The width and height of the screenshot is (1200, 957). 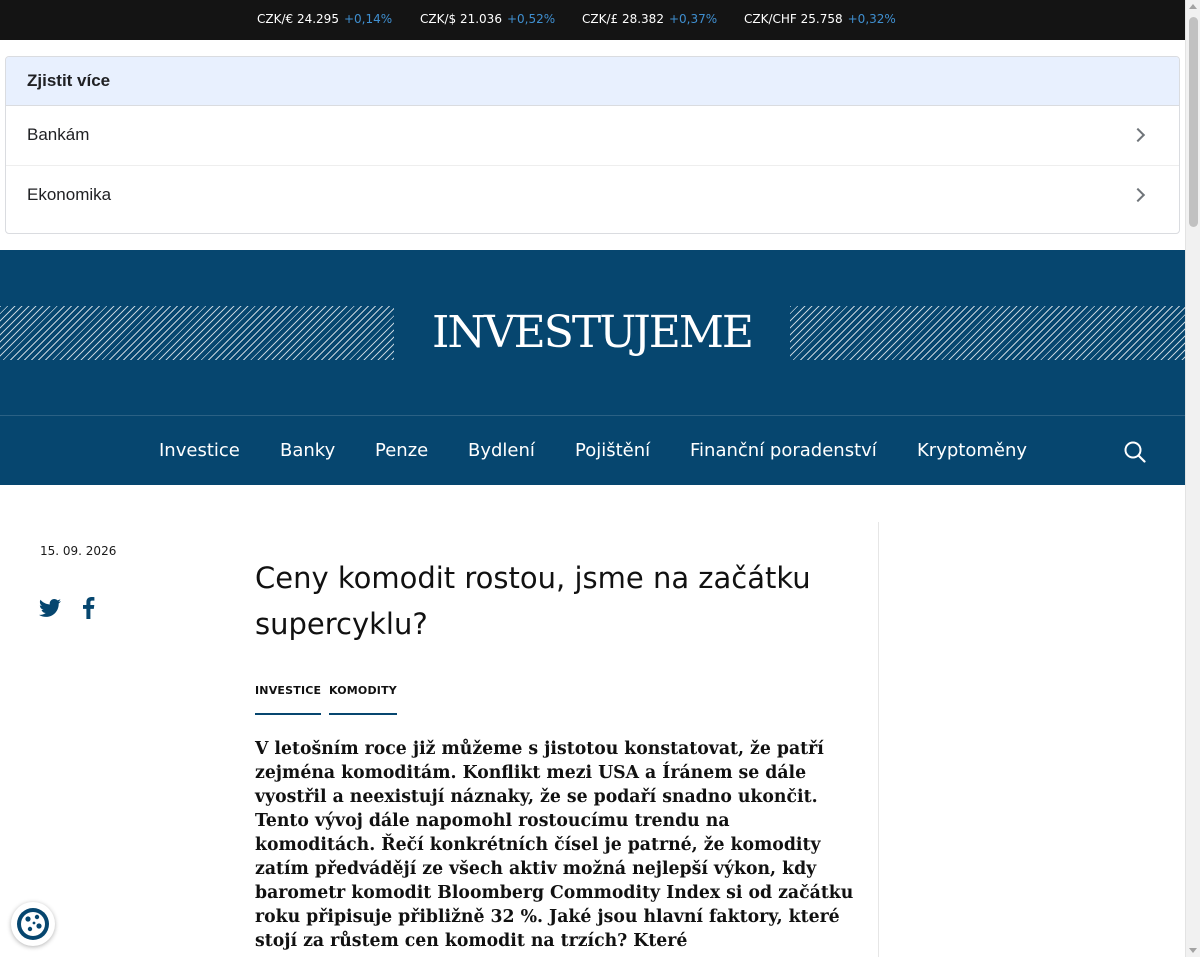 I want to click on nav-item-bydleni: Bydlení, so click(x=501, y=450).